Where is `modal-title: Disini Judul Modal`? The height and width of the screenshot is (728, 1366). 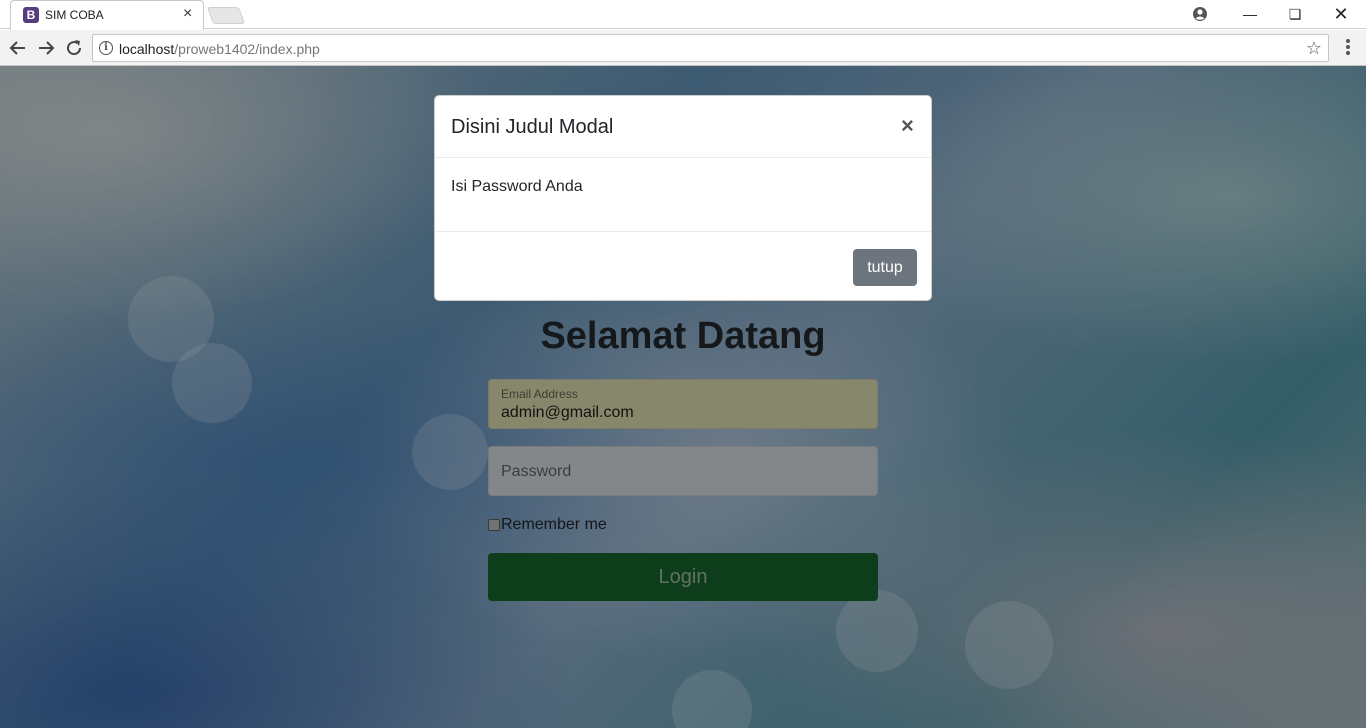
modal-title: Disini Judul Modal is located at coordinates (532, 127).